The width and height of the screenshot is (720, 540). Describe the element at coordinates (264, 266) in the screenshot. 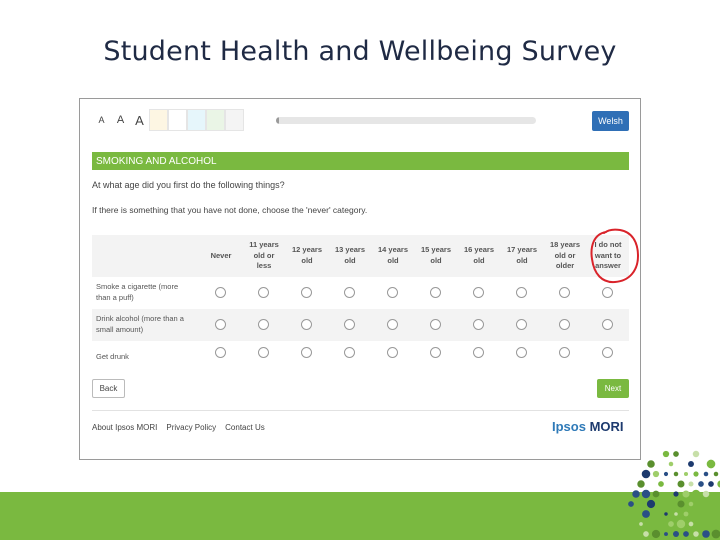

I see `column-header-line: less` at that location.